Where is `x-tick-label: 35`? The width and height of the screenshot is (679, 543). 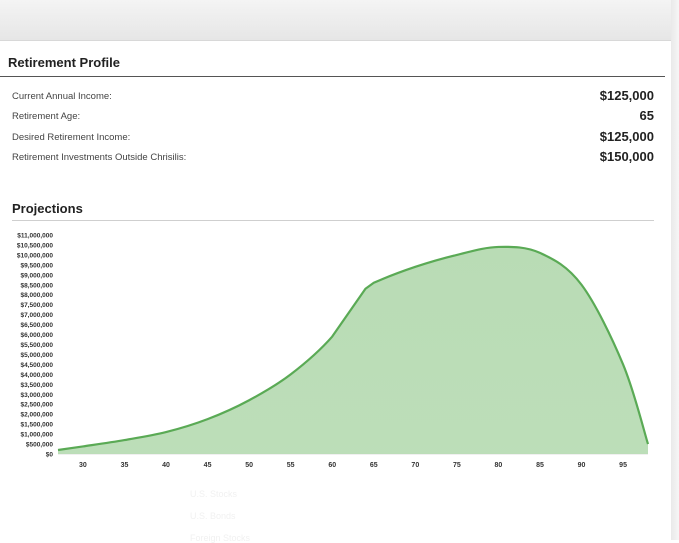 x-tick-label: 35 is located at coordinates (125, 465).